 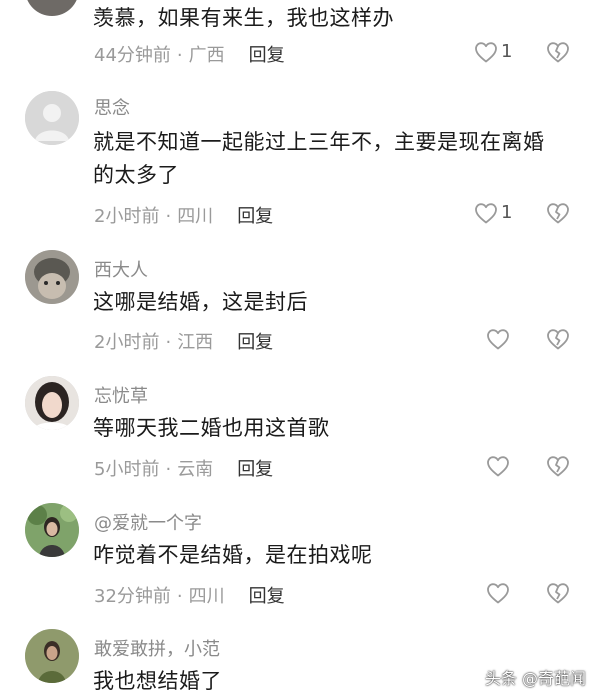 I want to click on comment-text: 咋觉着不是结婚，是在拍戏呢, so click(x=233, y=555).